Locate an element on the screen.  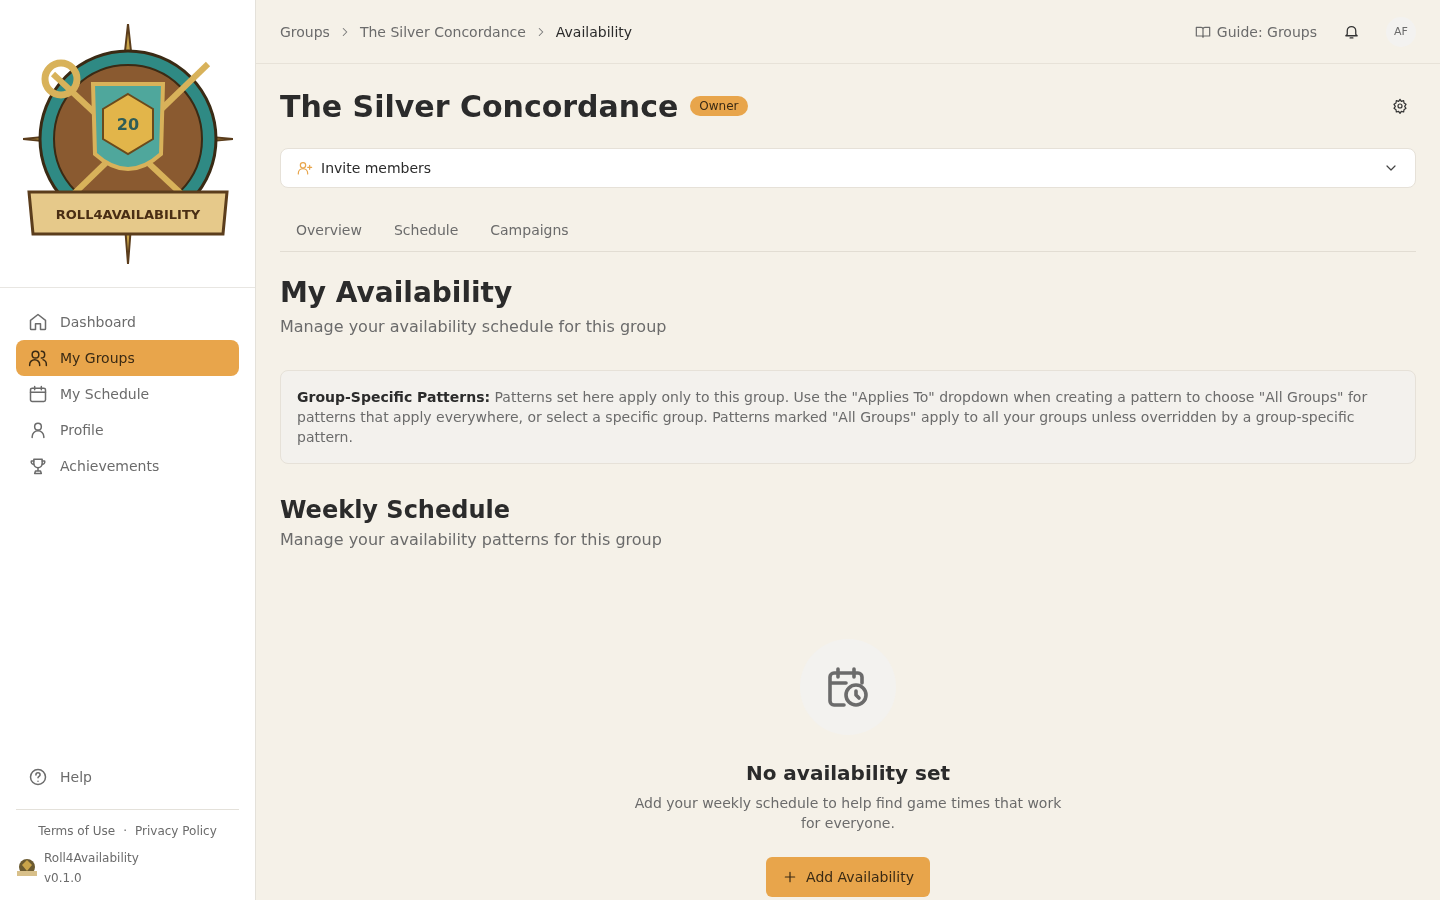
logo-text: ROLL4AVAILABILITY is located at coordinates (127, 214).